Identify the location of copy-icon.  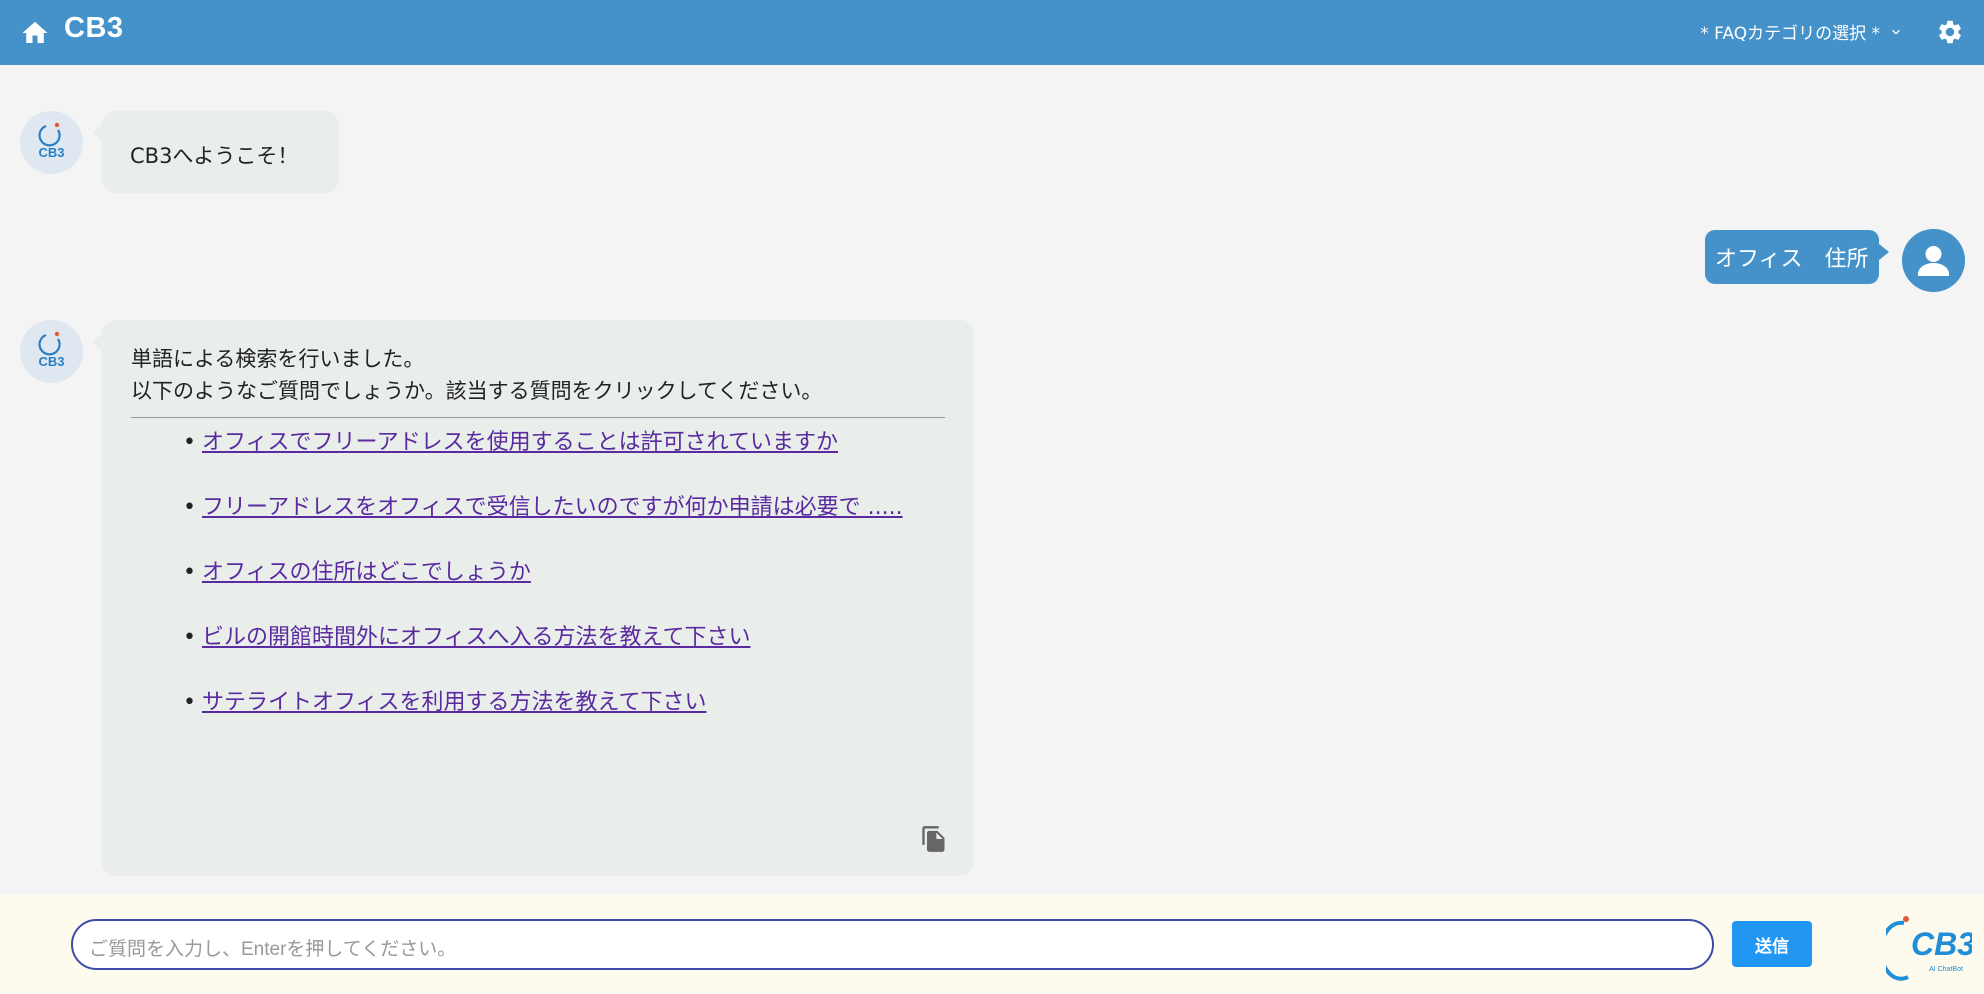
(934, 839).